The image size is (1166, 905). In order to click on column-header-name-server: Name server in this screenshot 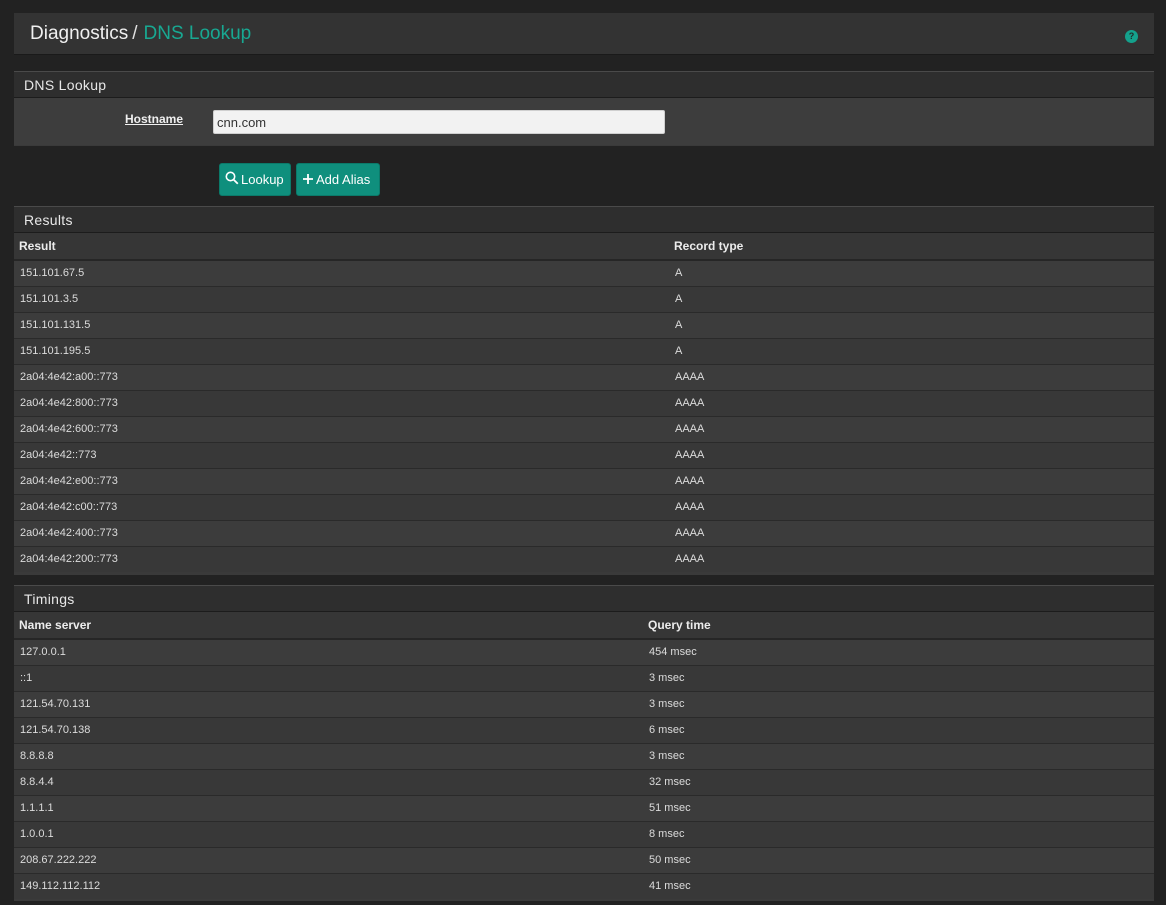, I will do `click(328, 626)`.